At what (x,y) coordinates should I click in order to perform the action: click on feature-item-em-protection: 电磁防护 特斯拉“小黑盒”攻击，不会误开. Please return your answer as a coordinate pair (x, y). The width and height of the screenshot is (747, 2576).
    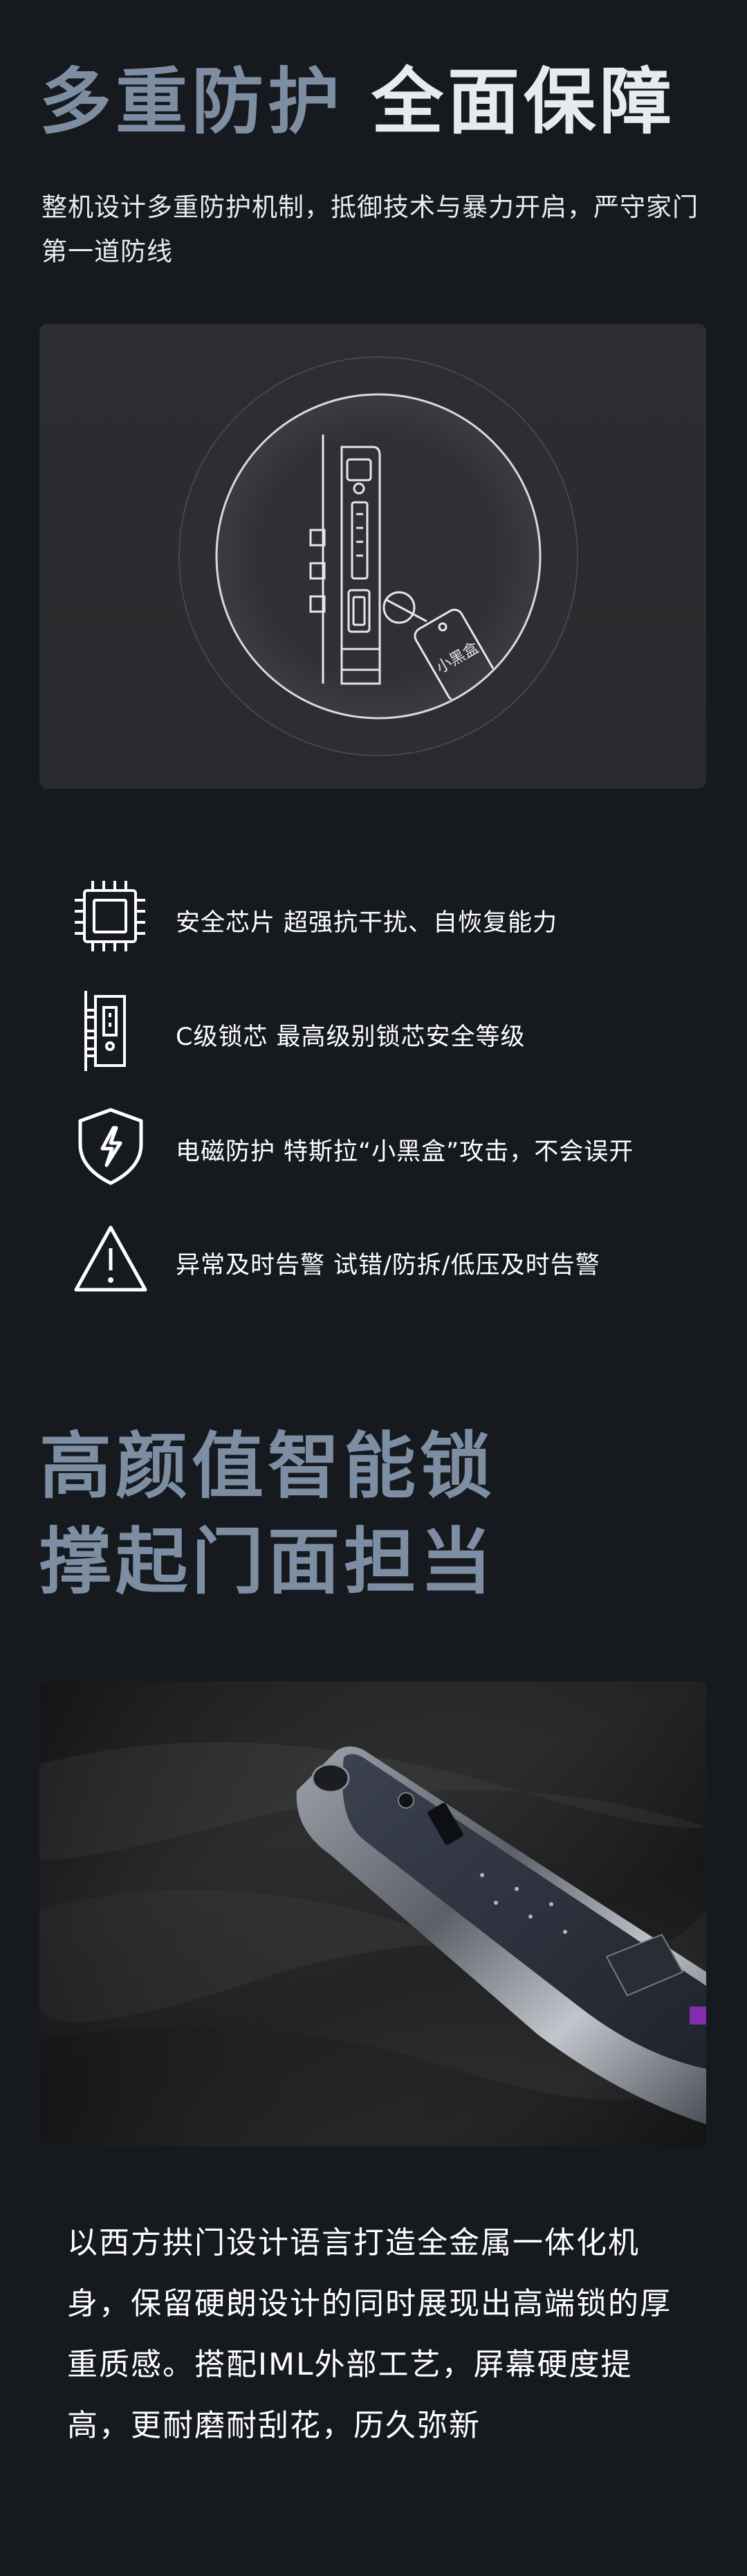
    Looking at the image, I should click on (383, 1146).